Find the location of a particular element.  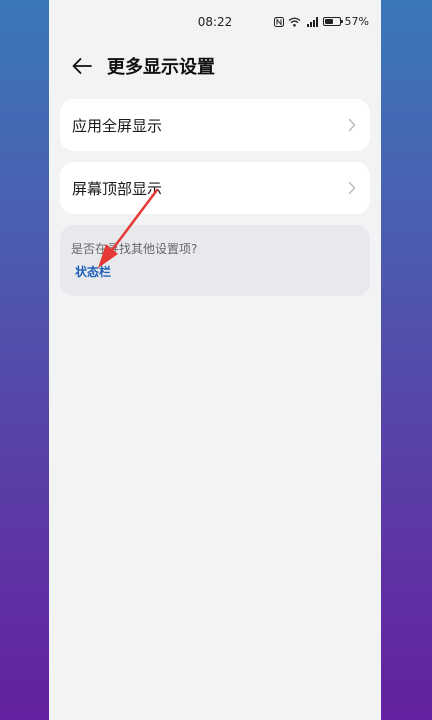

back-button is located at coordinates (82, 66).